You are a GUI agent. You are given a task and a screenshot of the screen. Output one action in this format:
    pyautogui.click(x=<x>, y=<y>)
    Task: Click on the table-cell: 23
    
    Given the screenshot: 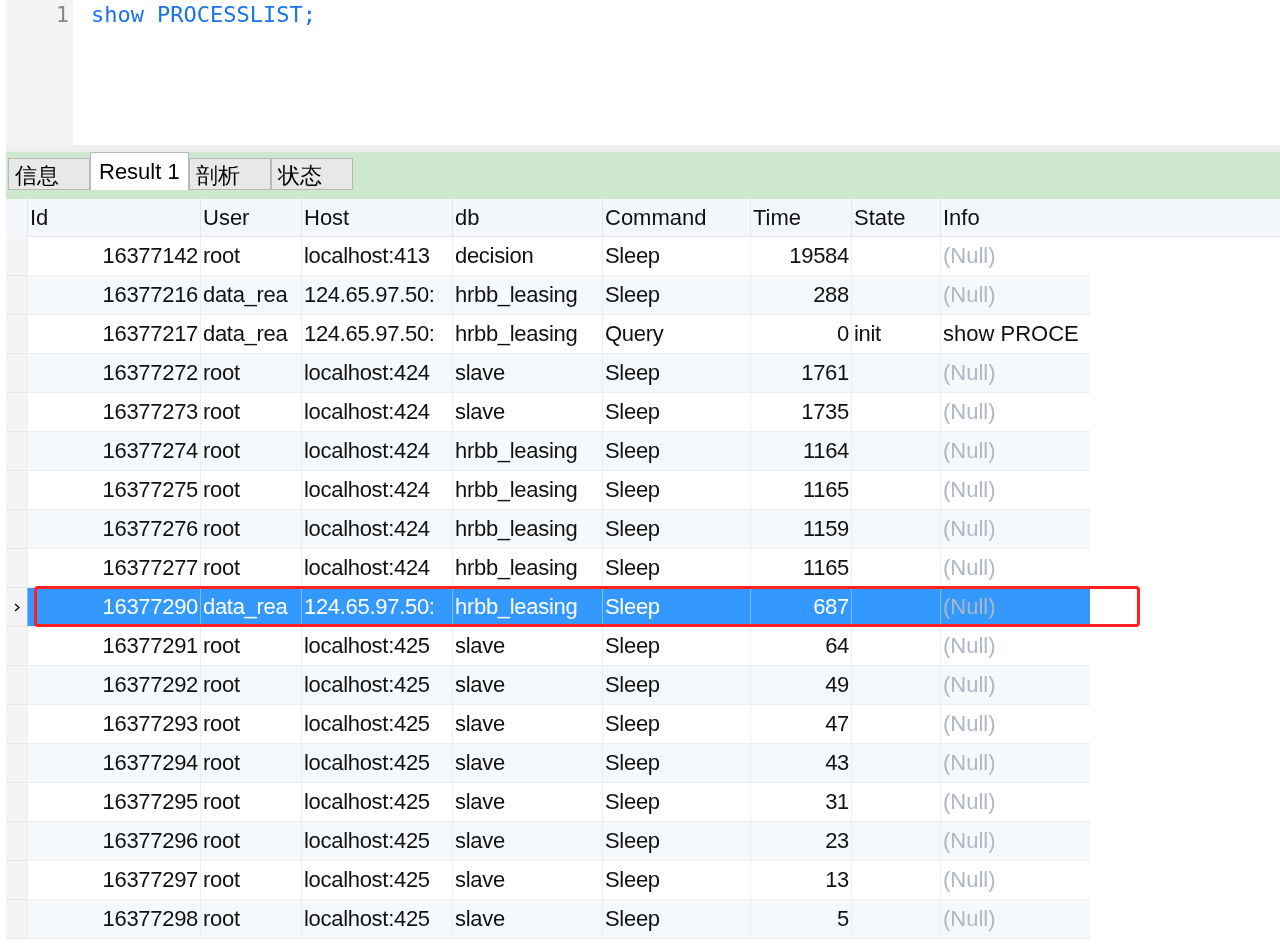 What is the action you would take?
    pyautogui.click(x=800, y=841)
    